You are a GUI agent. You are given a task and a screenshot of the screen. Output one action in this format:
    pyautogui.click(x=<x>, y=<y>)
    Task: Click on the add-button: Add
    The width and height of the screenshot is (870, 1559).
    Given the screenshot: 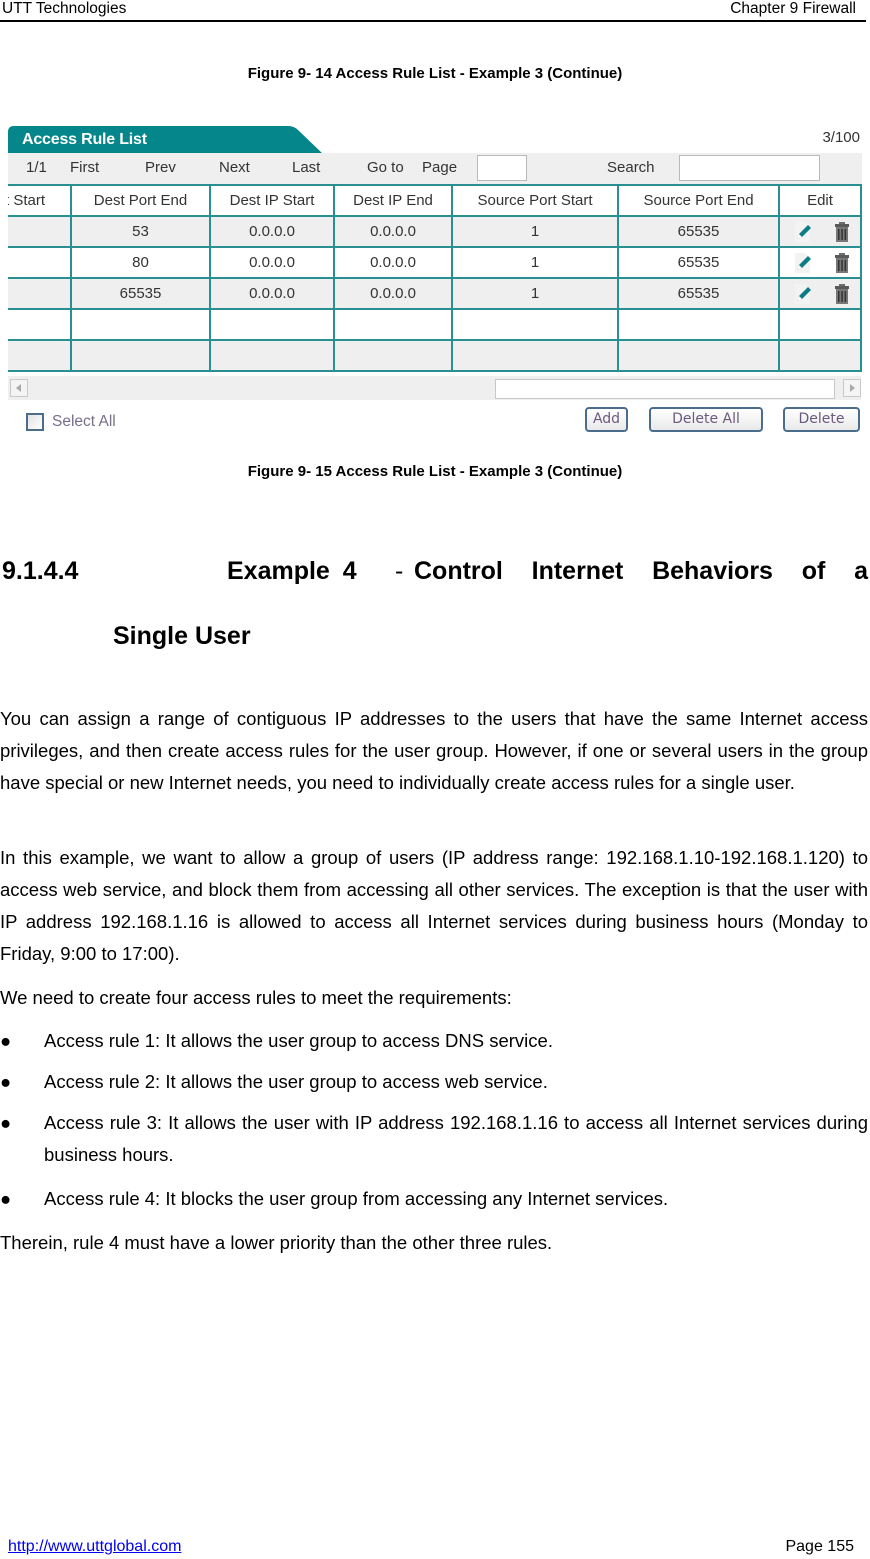 What is the action you would take?
    pyautogui.click(x=606, y=419)
    